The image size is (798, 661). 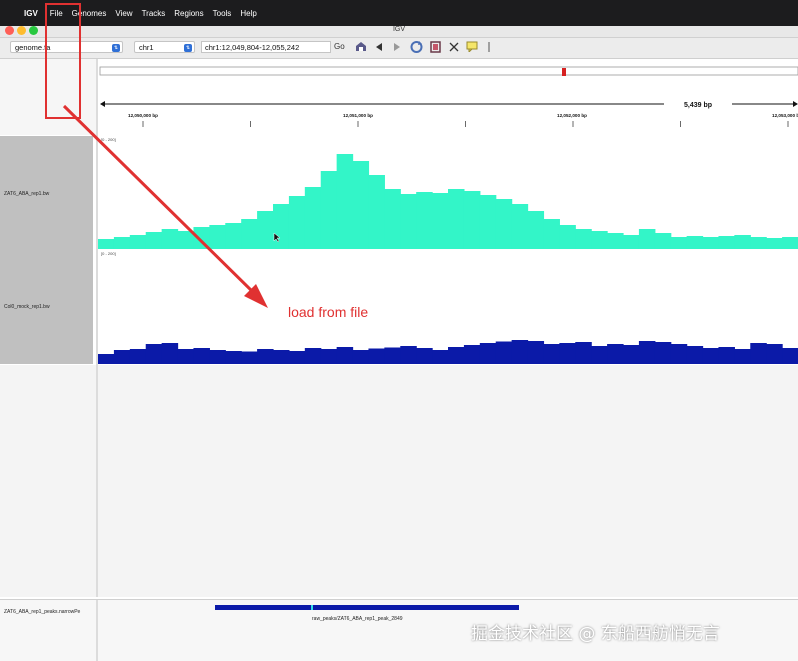 What do you see at coordinates (159, 200) in the screenshot?
I see `annotation-arrow` at bounding box center [159, 200].